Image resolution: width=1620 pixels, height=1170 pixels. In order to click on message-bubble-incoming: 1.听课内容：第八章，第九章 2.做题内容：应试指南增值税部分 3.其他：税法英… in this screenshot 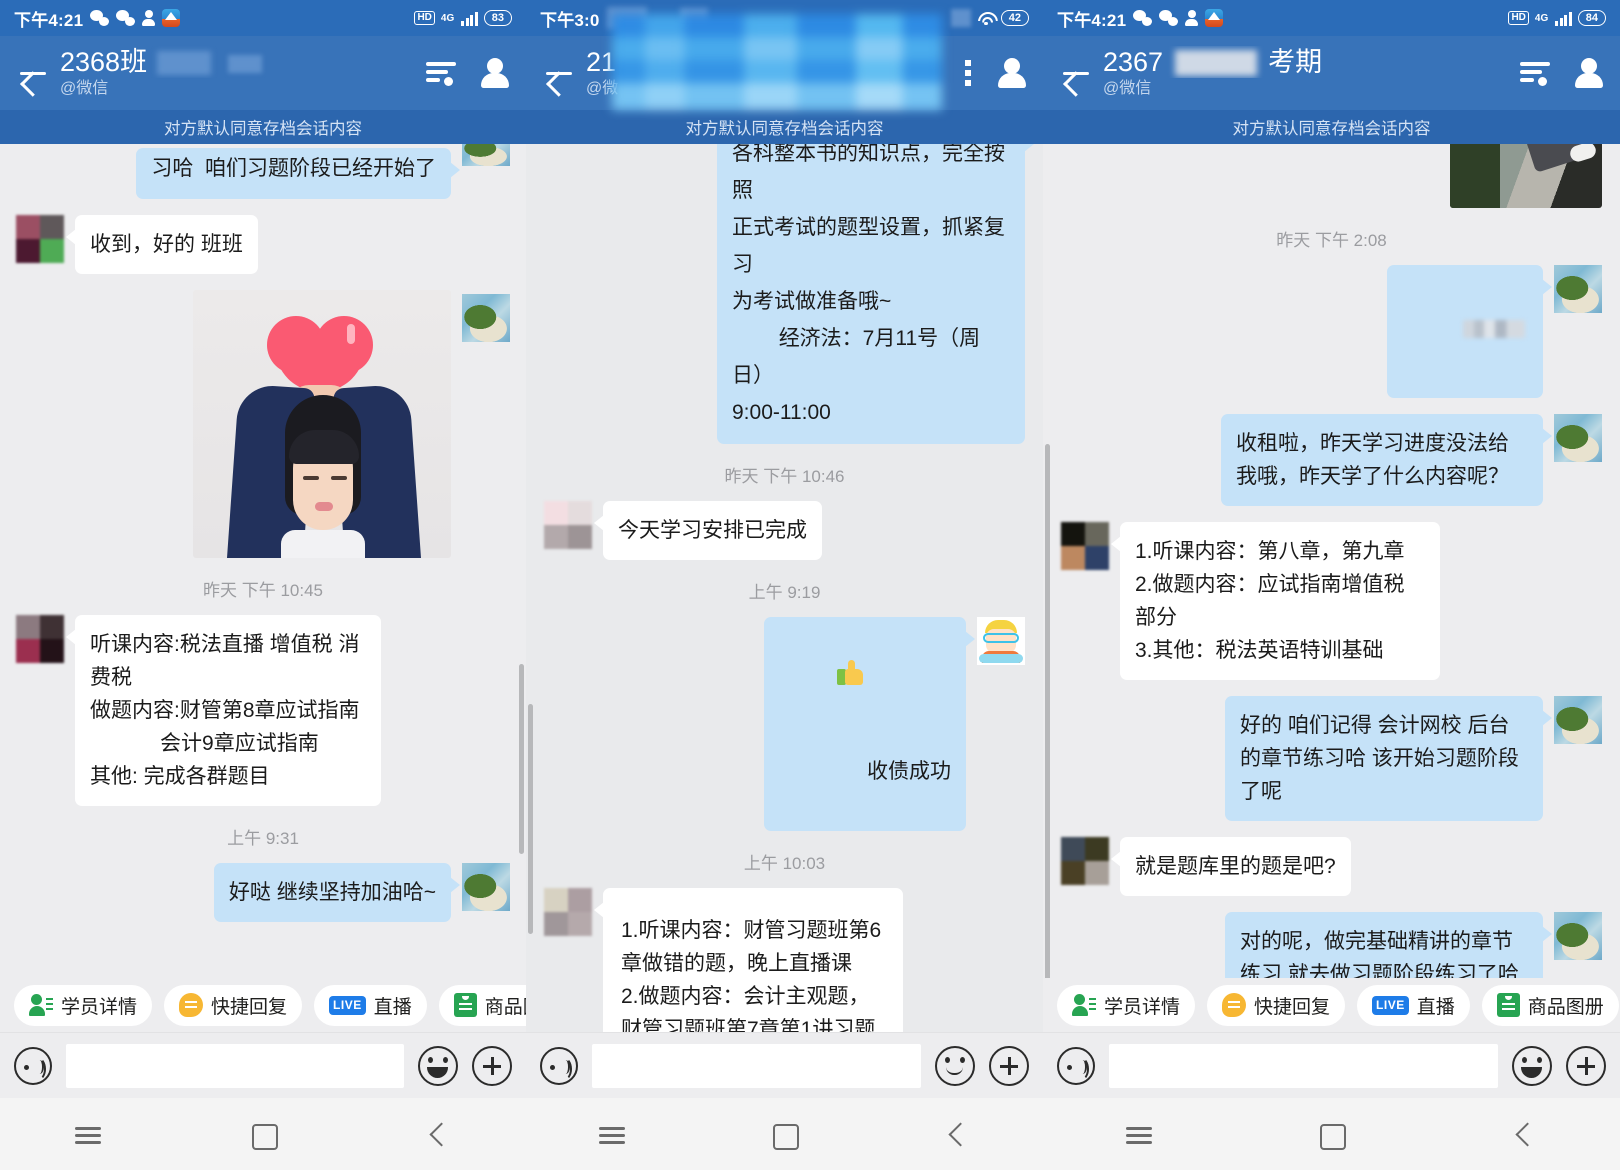, I will do `click(1275, 601)`.